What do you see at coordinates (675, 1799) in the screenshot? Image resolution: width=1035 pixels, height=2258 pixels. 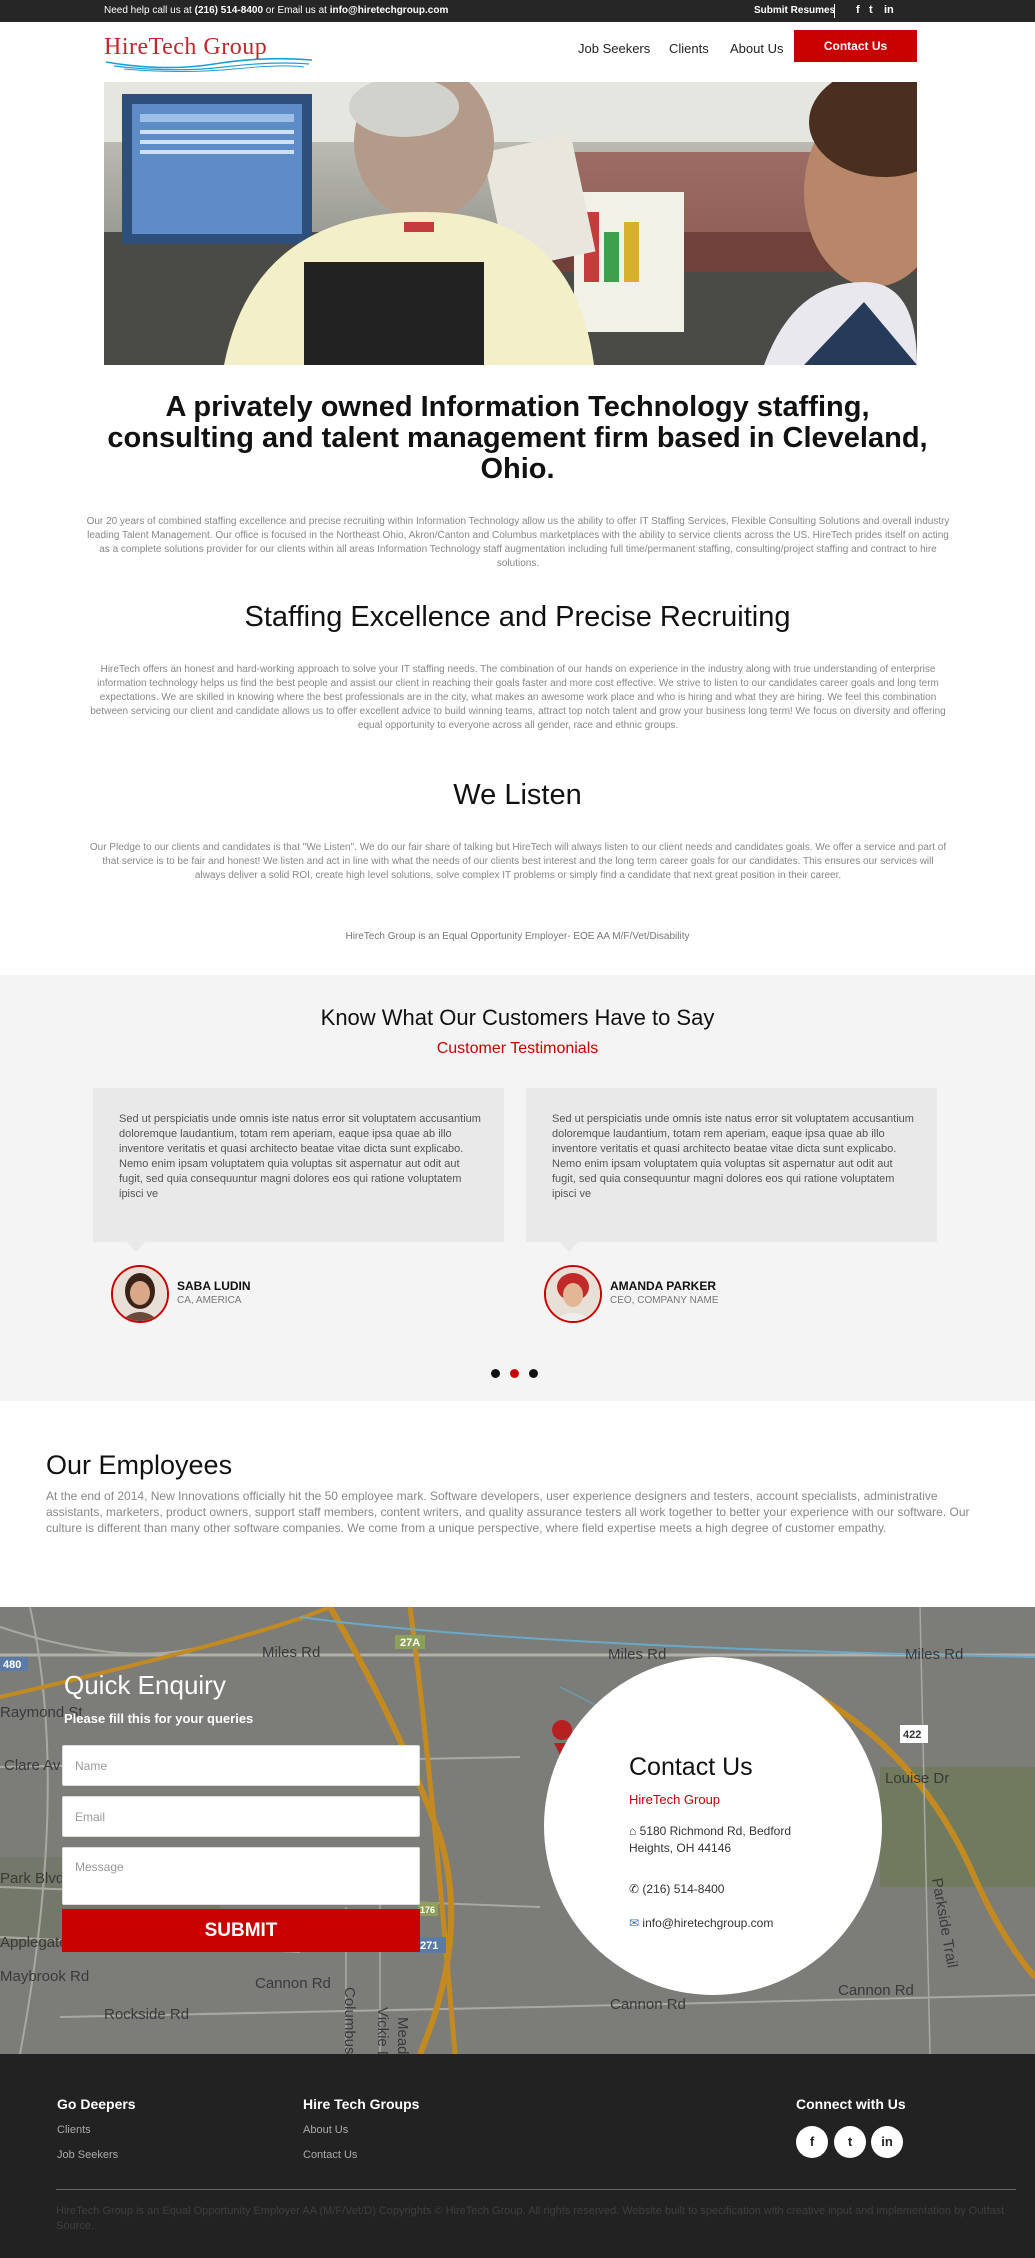 I see `contact-firm: HireTech Group` at bounding box center [675, 1799].